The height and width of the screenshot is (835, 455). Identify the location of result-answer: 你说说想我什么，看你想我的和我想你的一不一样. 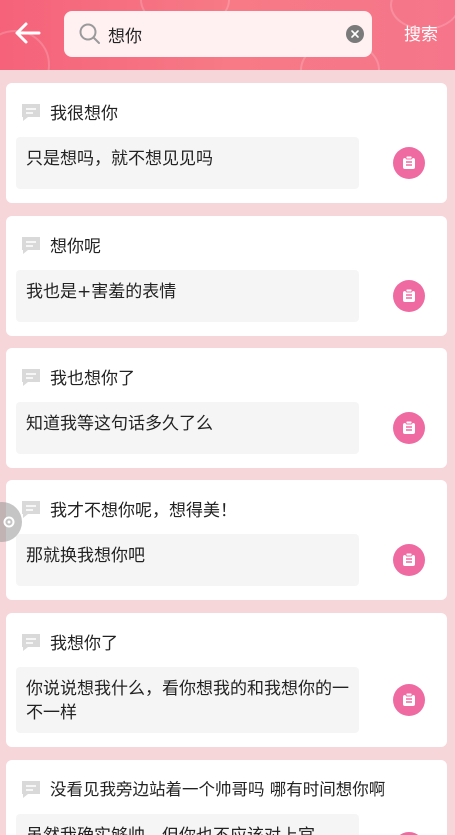
(187, 700).